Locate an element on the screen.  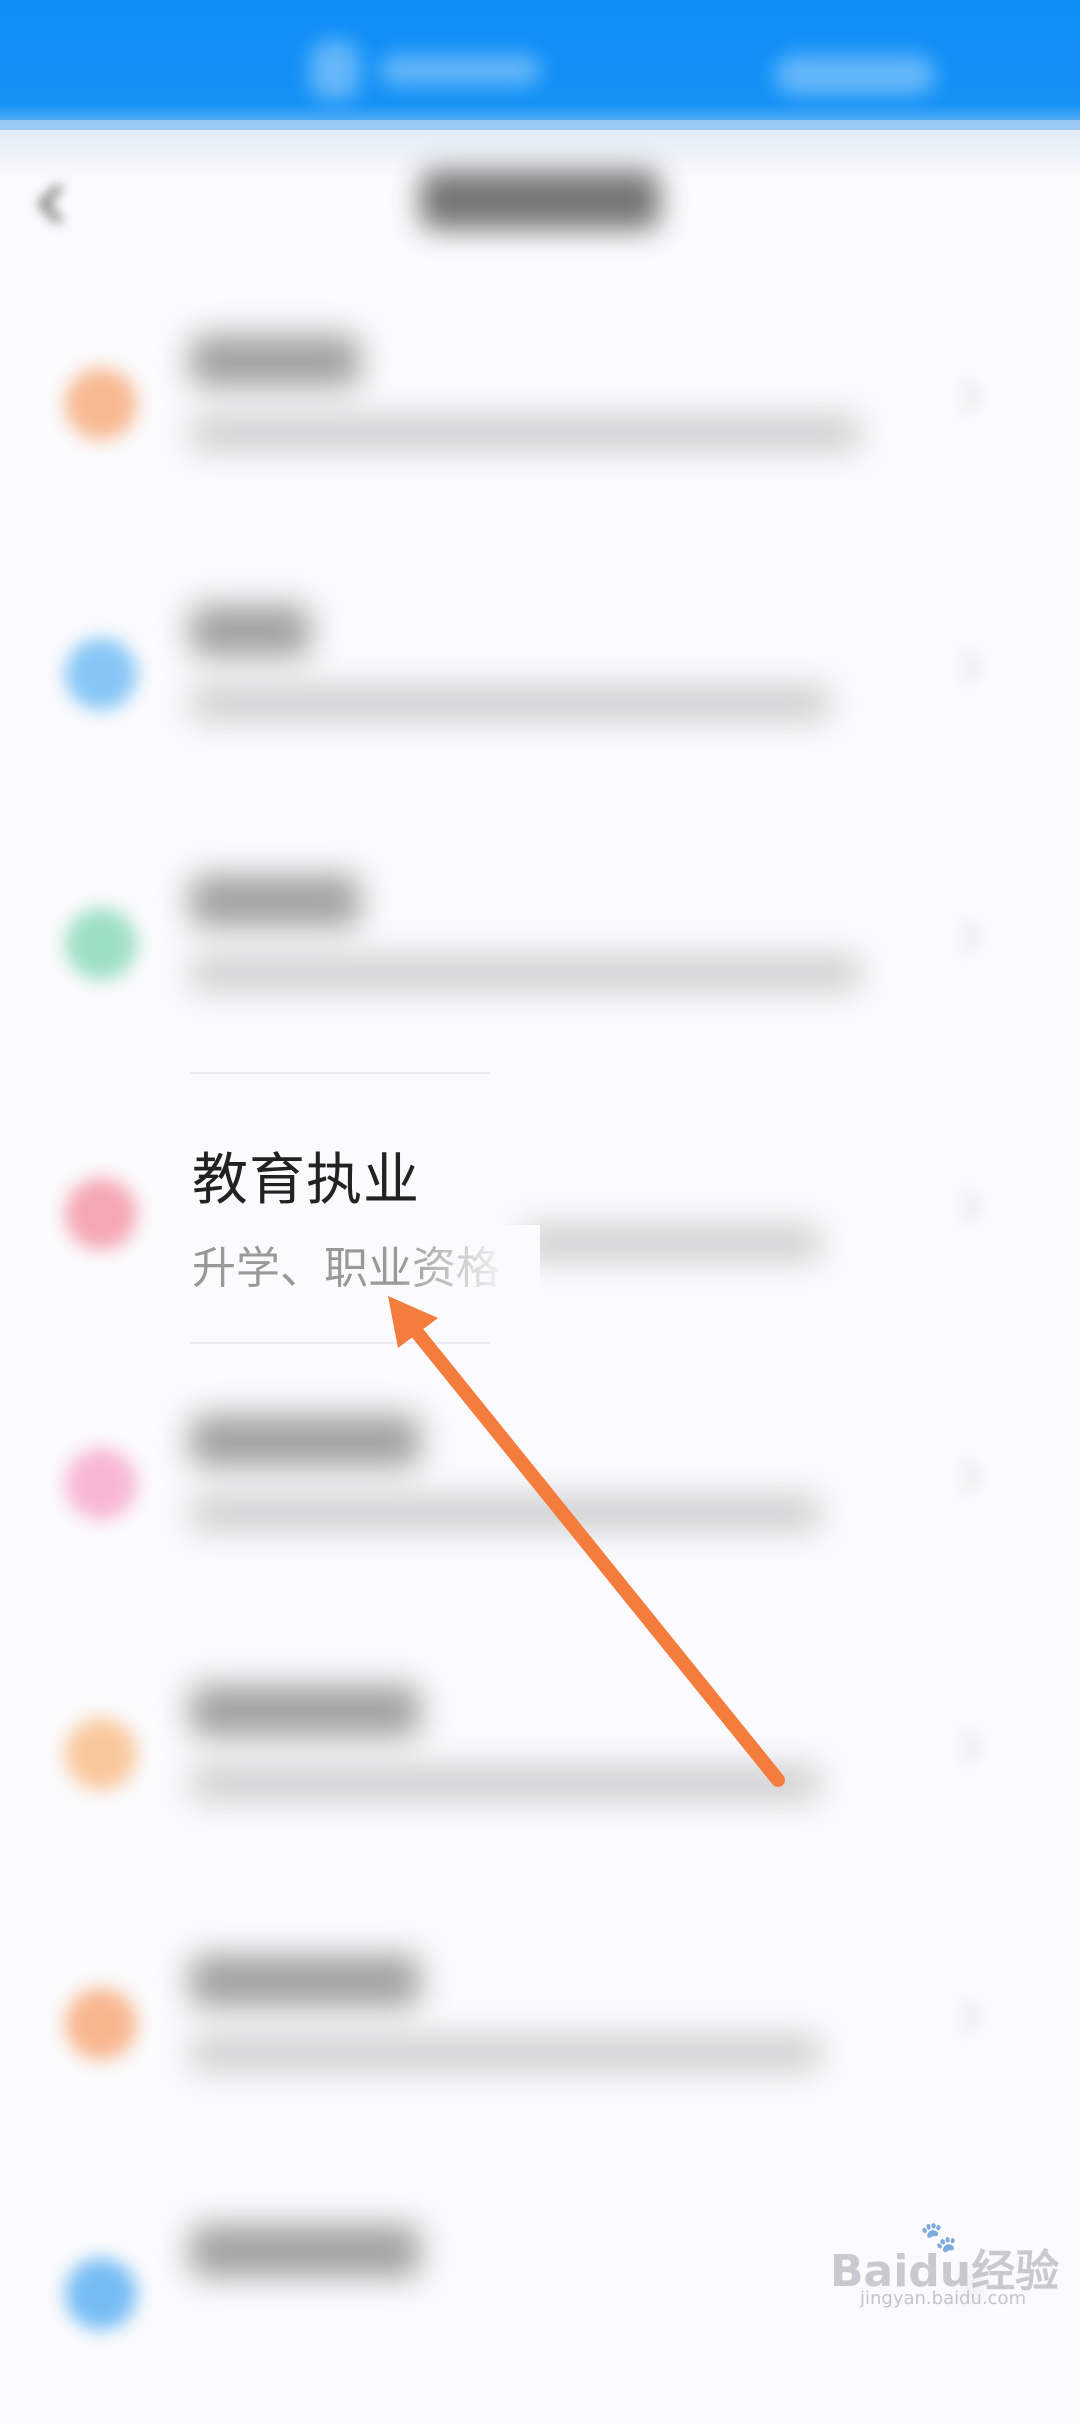
baidu-watermark: 🐾 Baidu经验 jingyan.baidu.com is located at coordinates (940, 2265).